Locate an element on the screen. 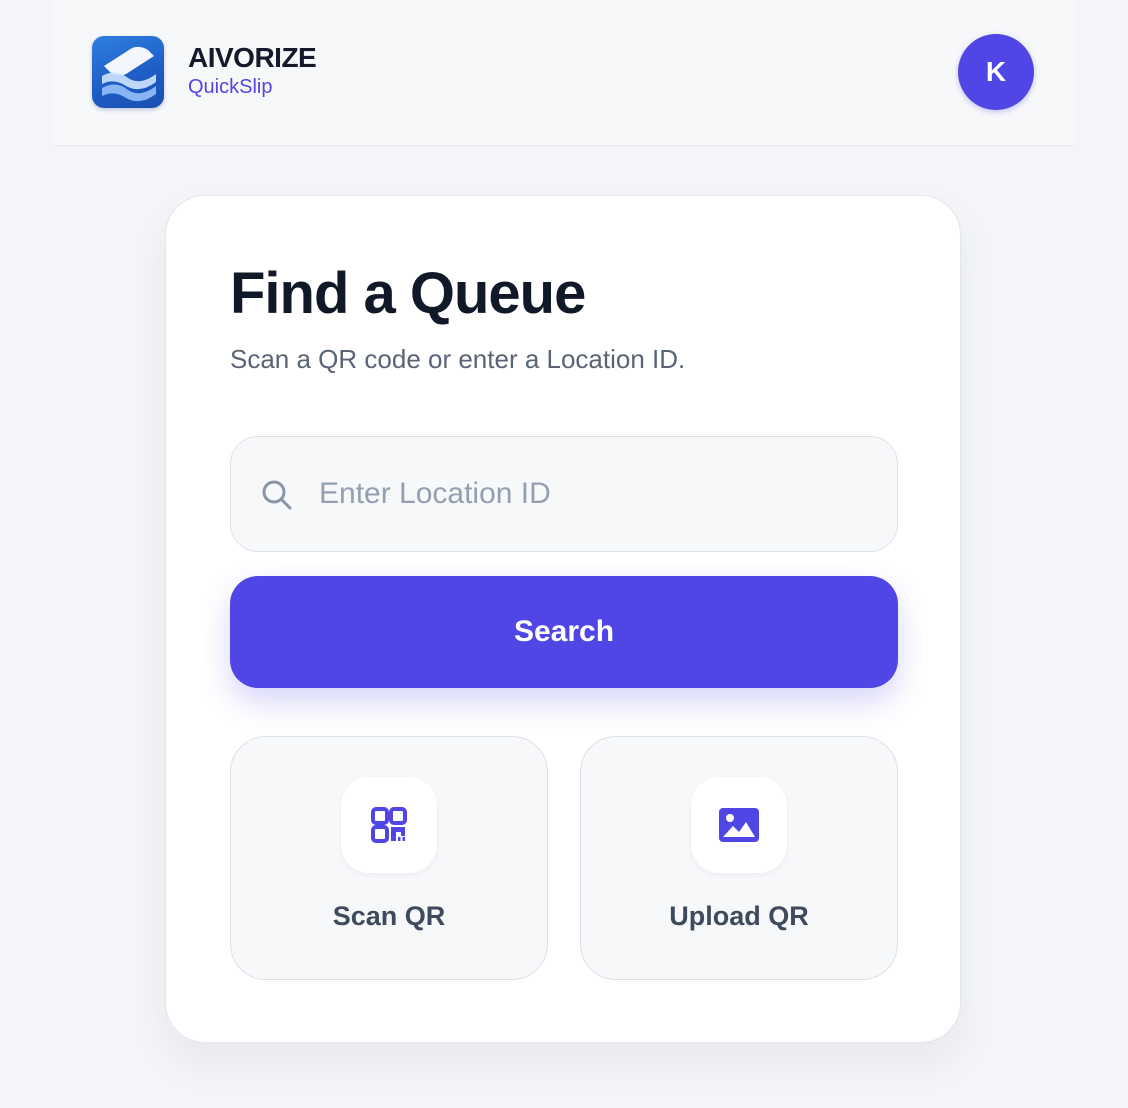 The image size is (1128, 1108). user-avatar: K is located at coordinates (996, 72).